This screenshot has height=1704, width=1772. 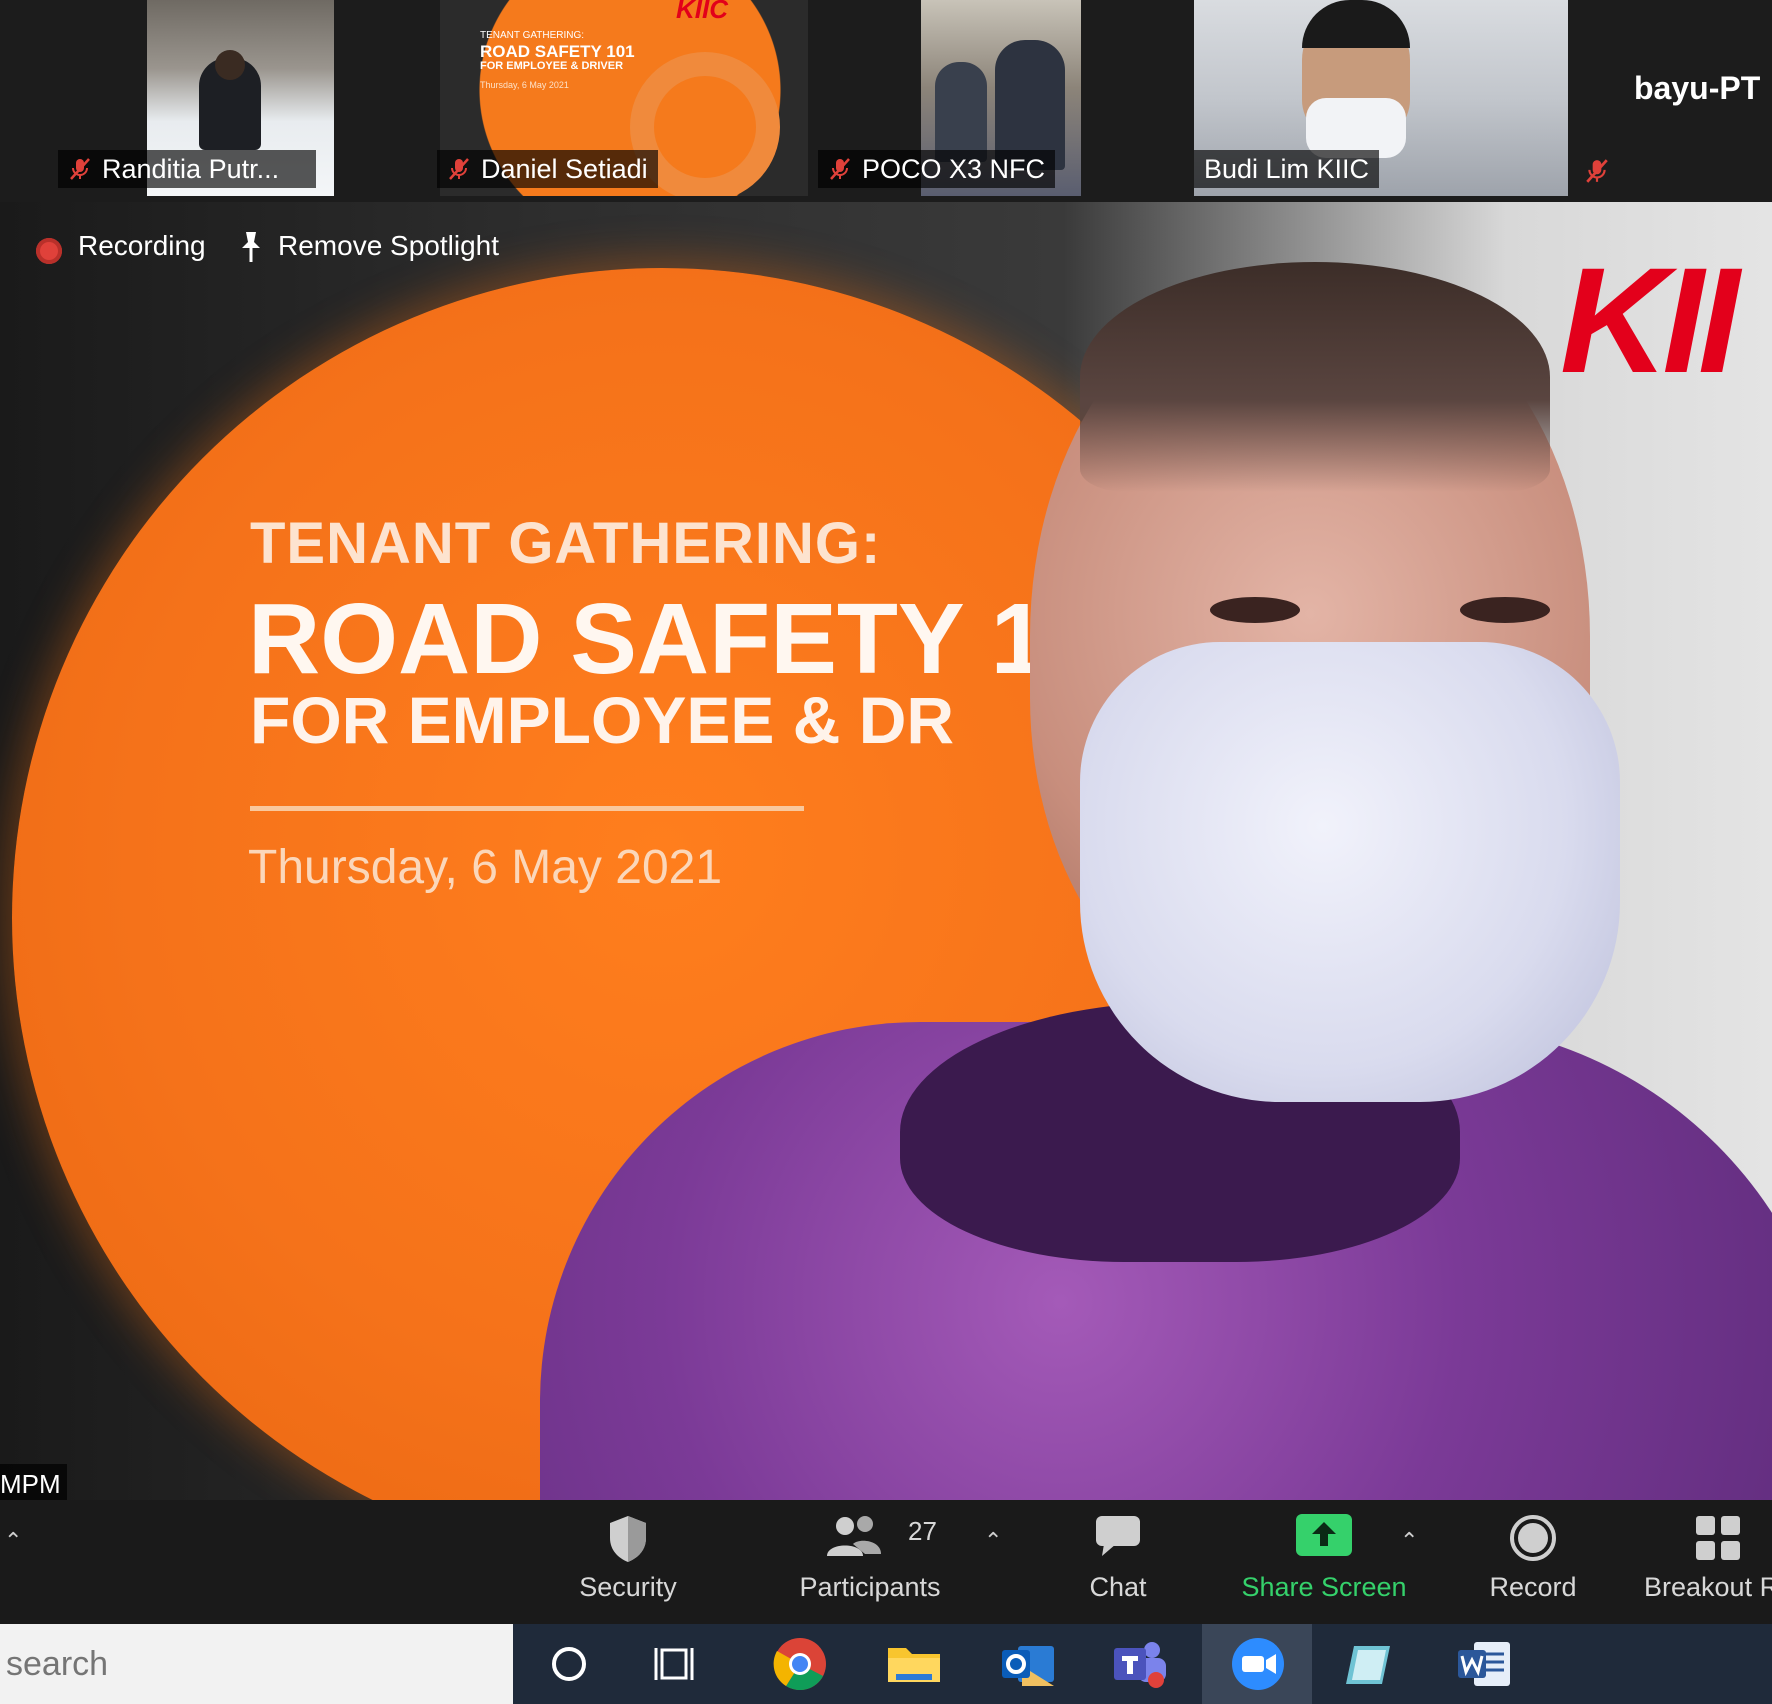 What do you see at coordinates (49, 251) in the screenshot?
I see `recording-icon` at bounding box center [49, 251].